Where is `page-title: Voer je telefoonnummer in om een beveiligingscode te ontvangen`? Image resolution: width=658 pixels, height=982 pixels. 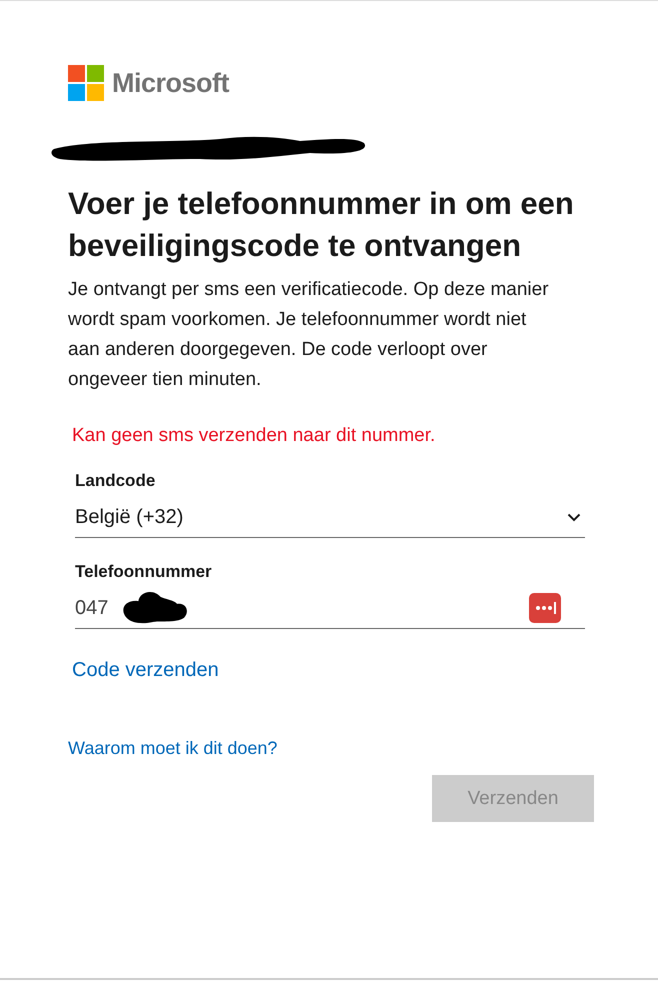 page-title: Voer je telefoonnummer in om een beveiligingscode te ontvangen is located at coordinates (321, 225).